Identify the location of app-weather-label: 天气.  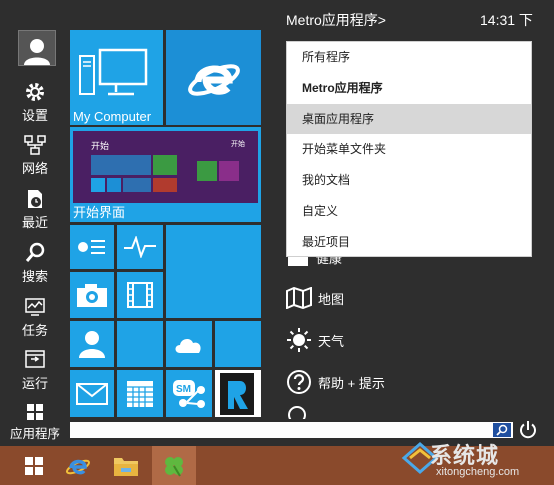
(331, 341).